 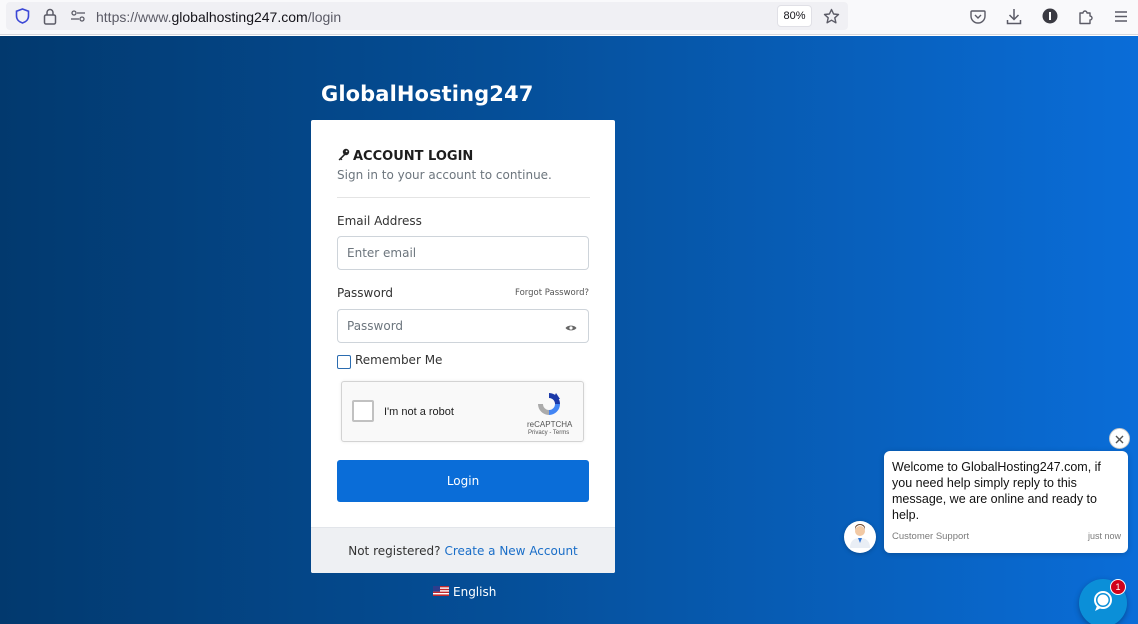 What do you see at coordinates (379, 221) in the screenshot?
I see `email-label: Email Address` at bounding box center [379, 221].